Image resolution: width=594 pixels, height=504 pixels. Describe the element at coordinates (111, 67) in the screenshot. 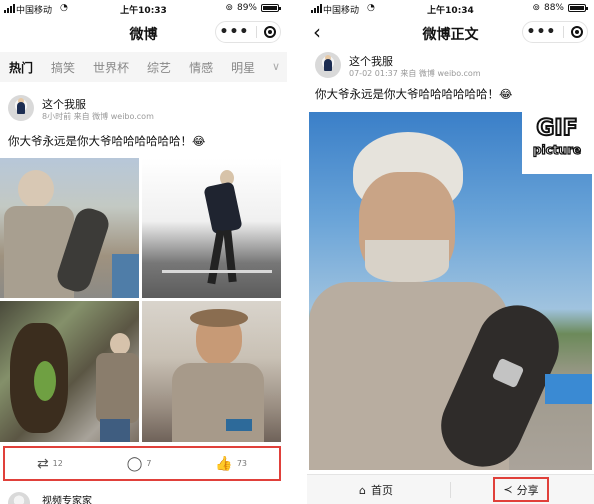

I see `tab-worldcup: 世界杯` at that location.